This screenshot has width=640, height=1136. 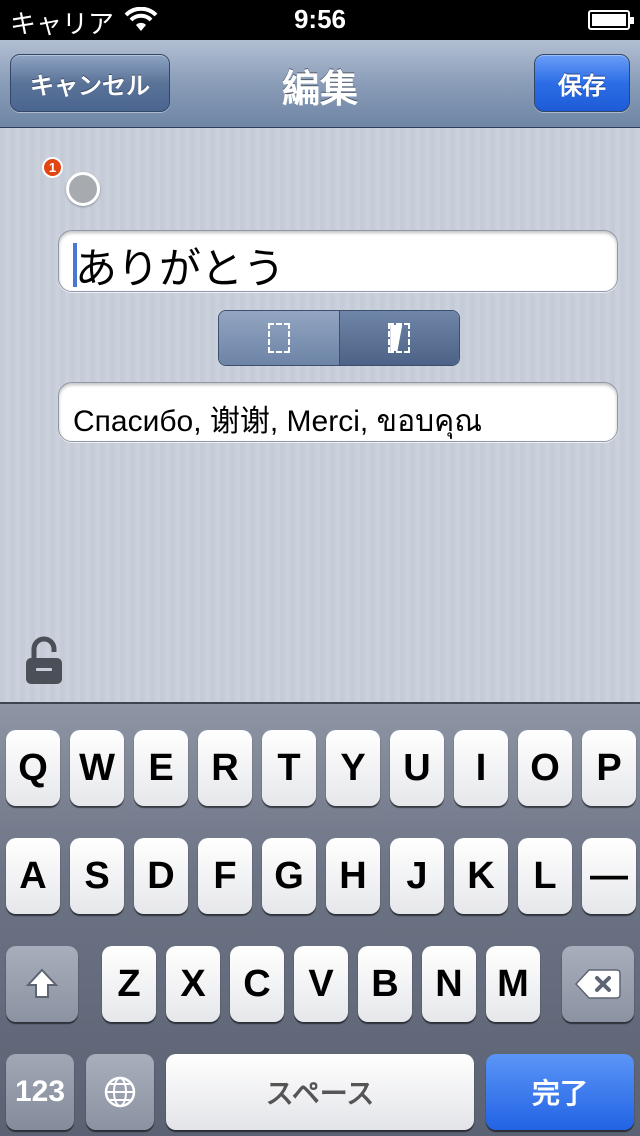 What do you see at coordinates (545, 876) in the screenshot?
I see `key-l: L` at bounding box center [545, 876].